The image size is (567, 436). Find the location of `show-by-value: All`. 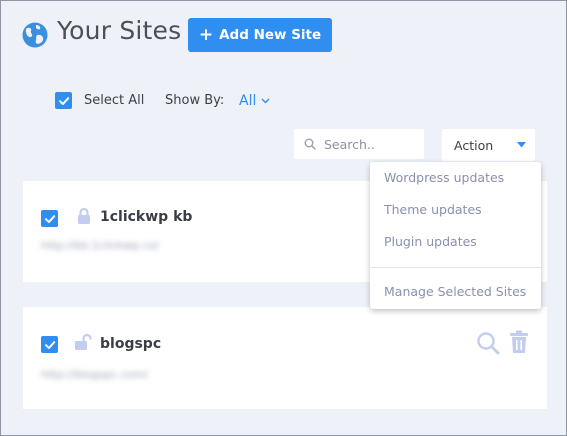

show-by-value: All is located at coordinates (248, 101).